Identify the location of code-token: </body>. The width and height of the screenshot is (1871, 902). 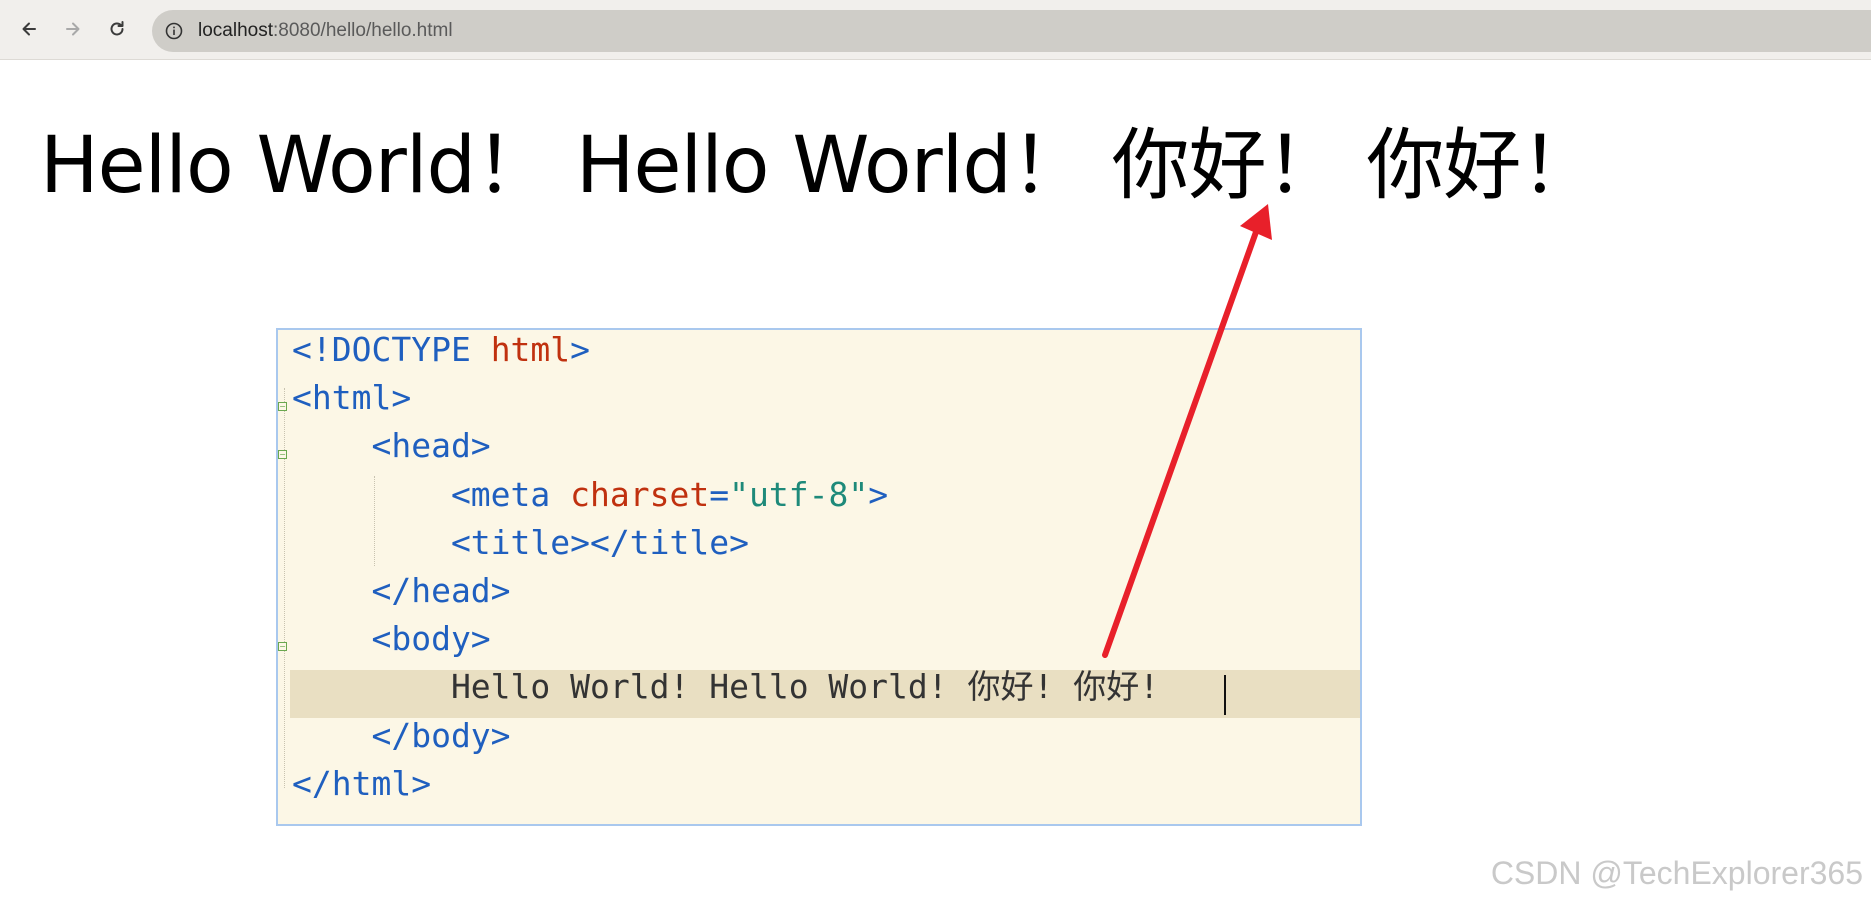
(401, 735).